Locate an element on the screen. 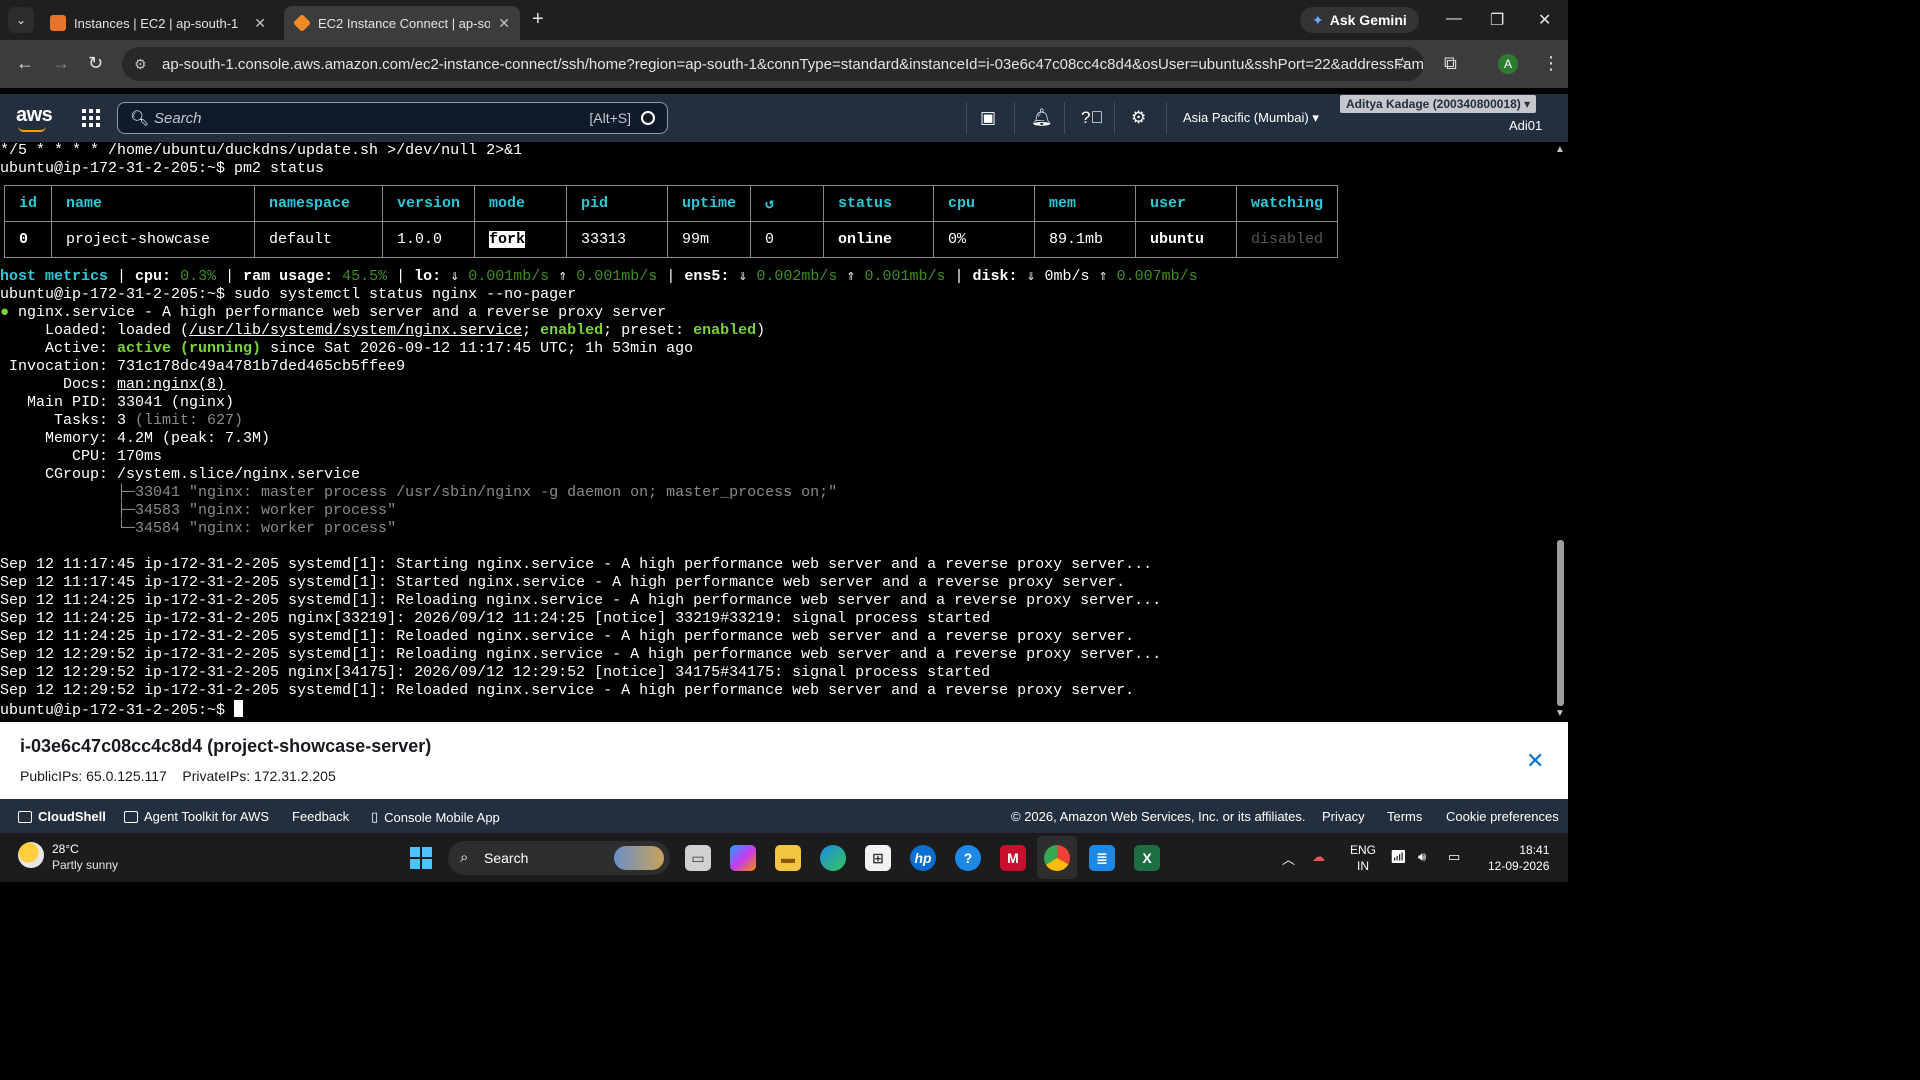  notifications-bell-icon: 🔔︎ is located at coordinates (1042, 118).